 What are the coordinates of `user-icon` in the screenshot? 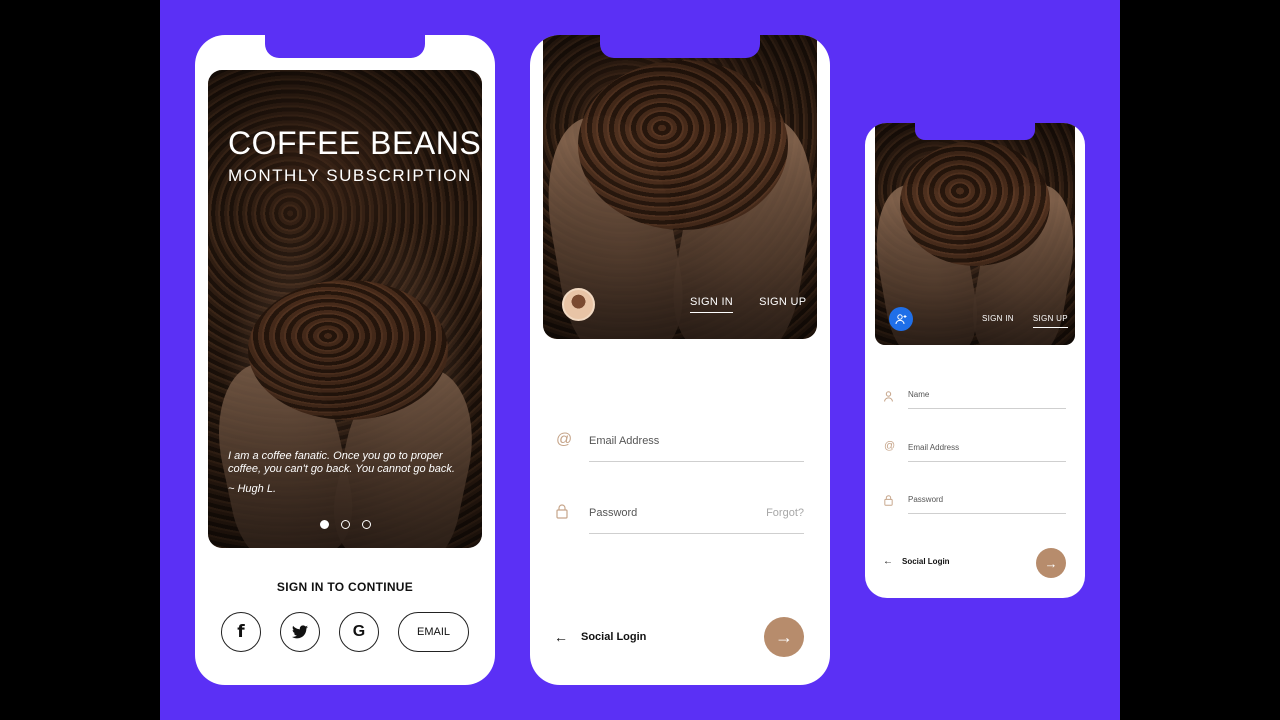 It's located at (888, 398).